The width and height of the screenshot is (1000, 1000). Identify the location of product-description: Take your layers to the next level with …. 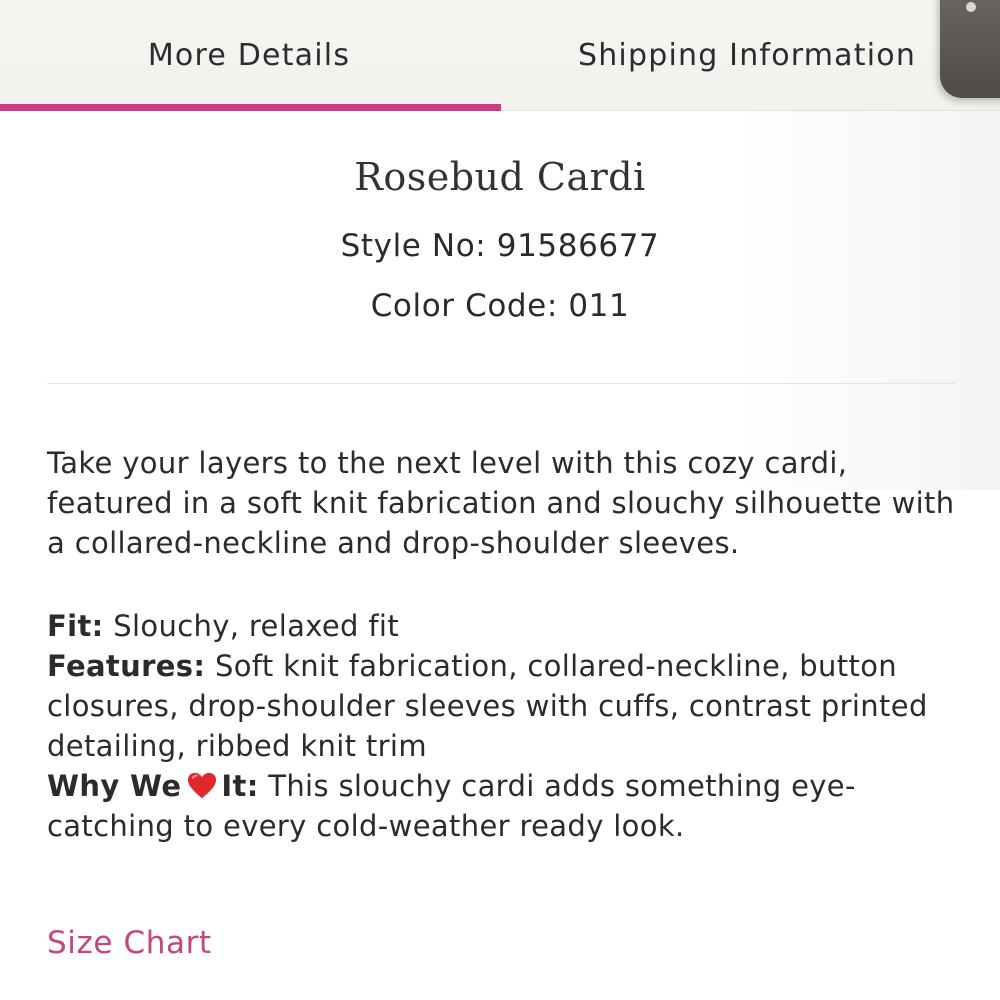
(501, 503).